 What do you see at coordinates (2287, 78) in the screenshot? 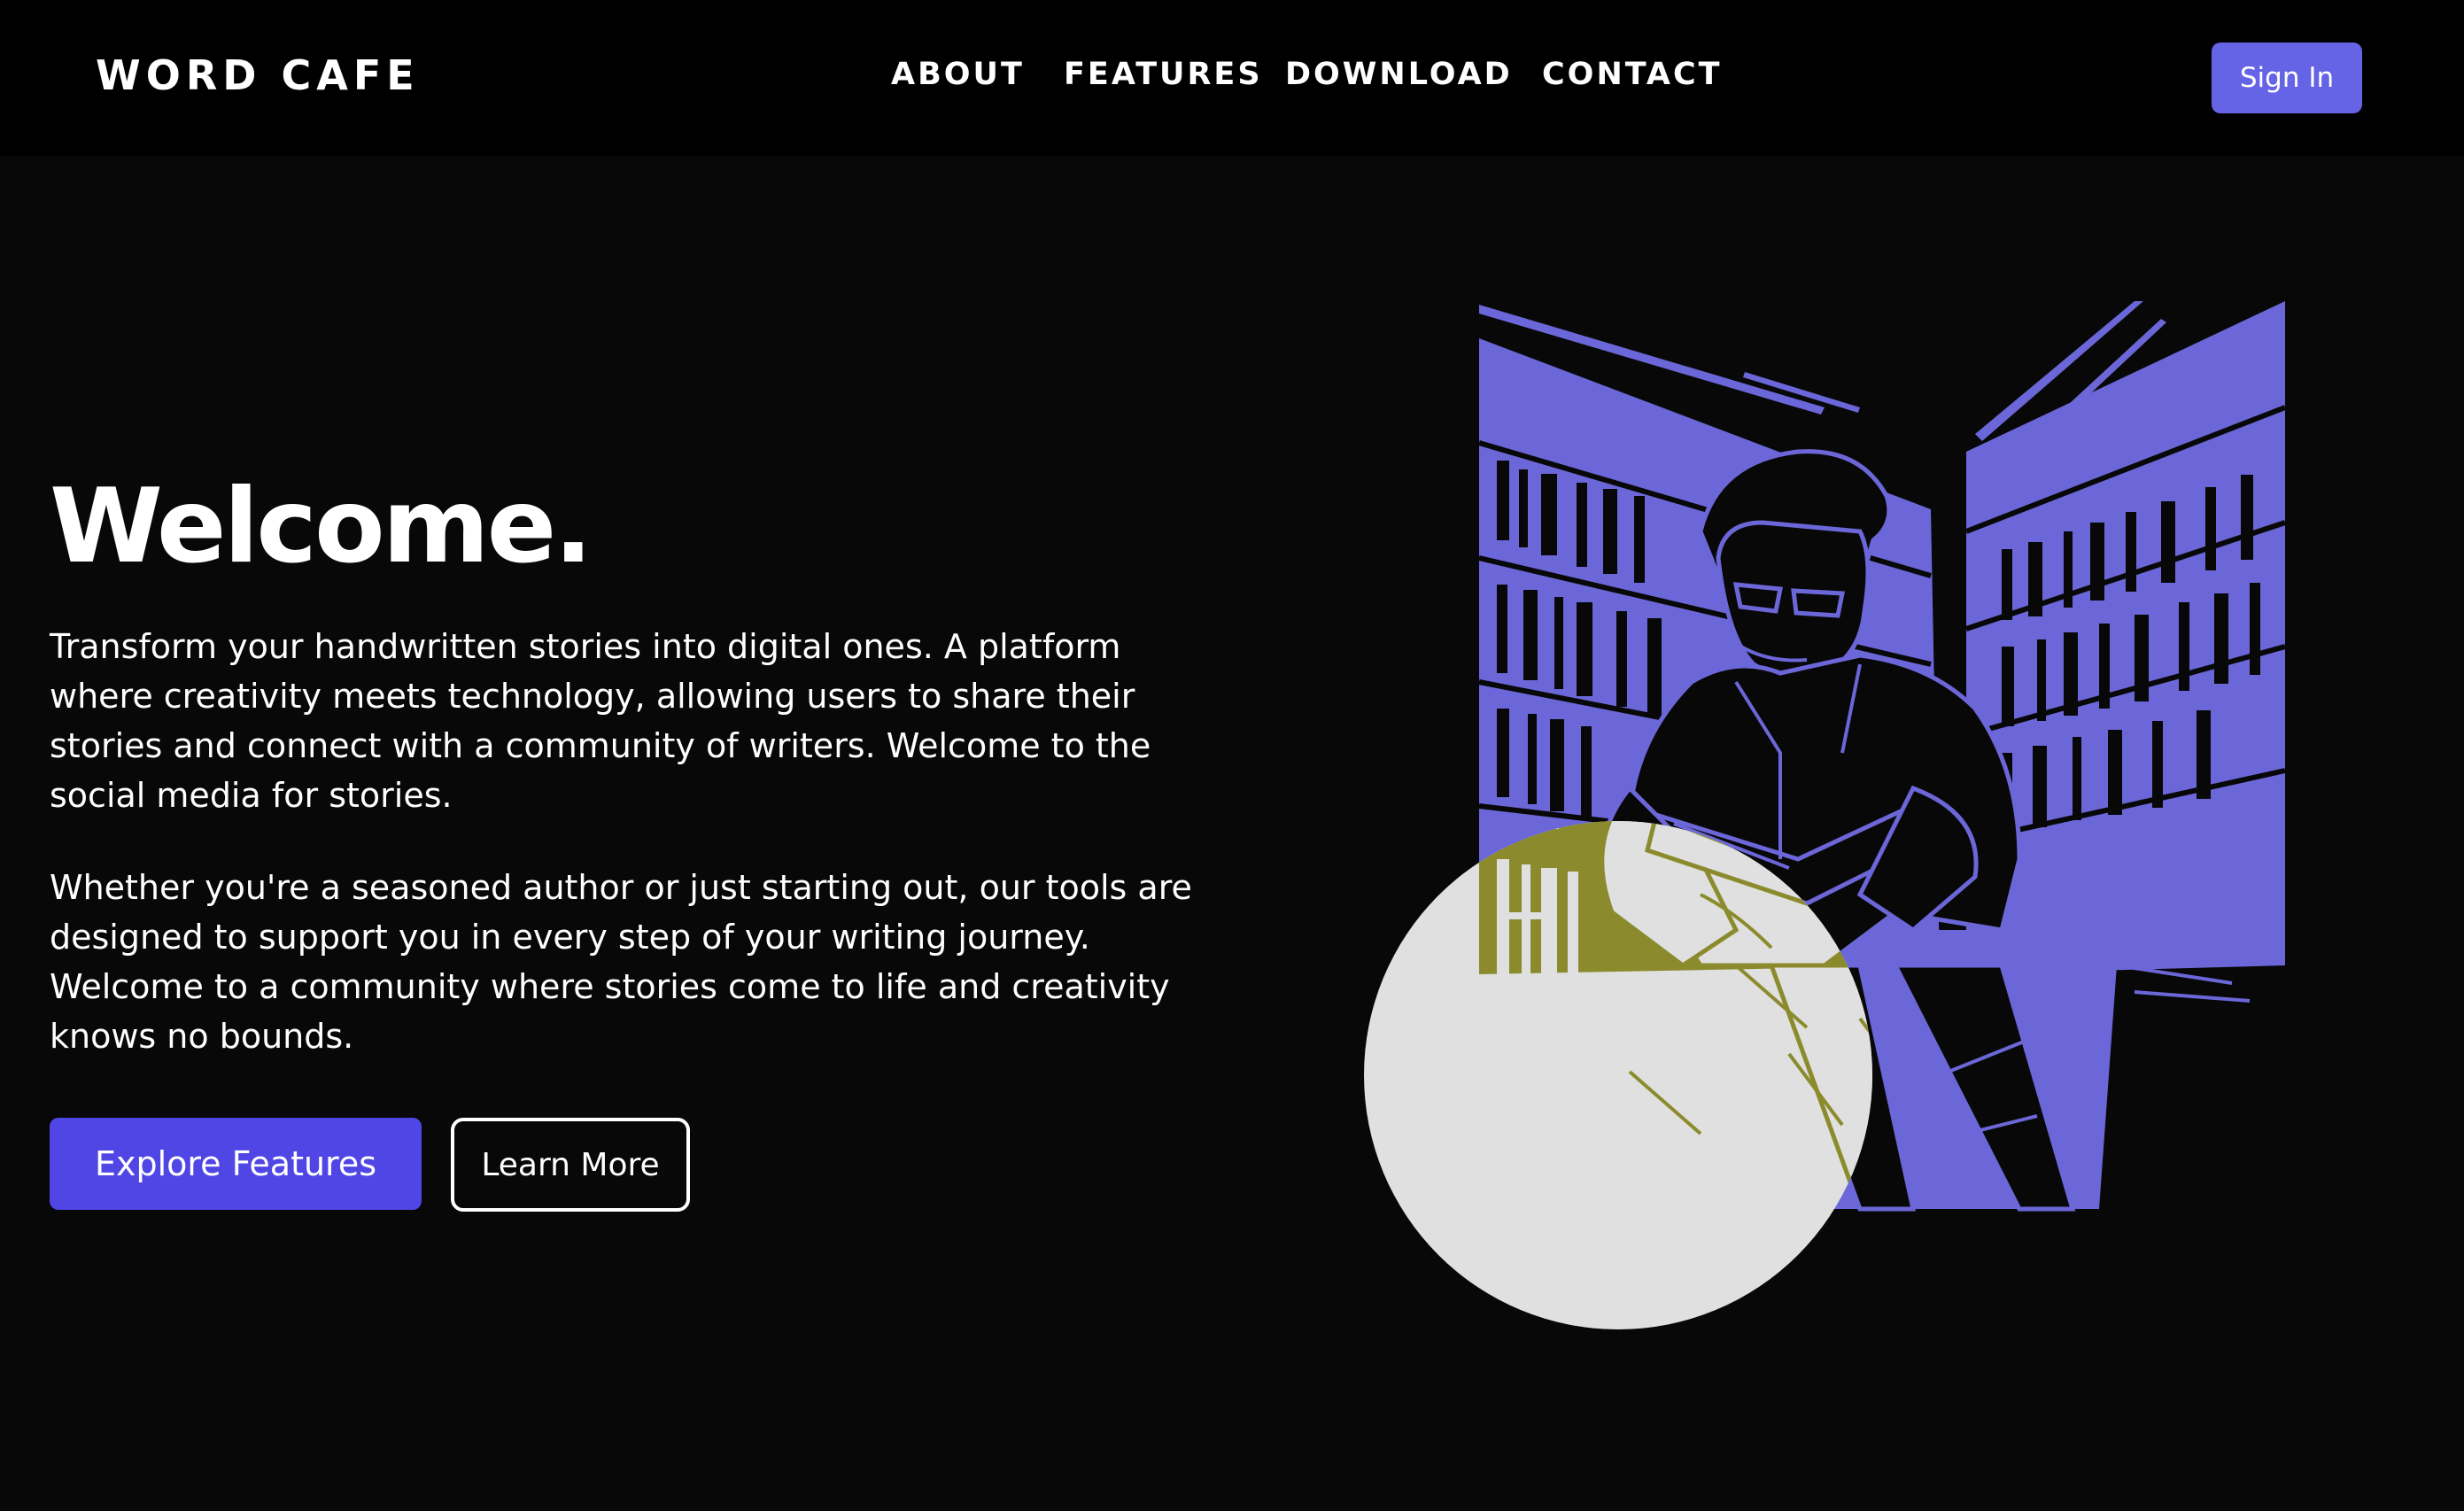
I see `sign-in-button: Sign In` at bounding box center [2287, 78].